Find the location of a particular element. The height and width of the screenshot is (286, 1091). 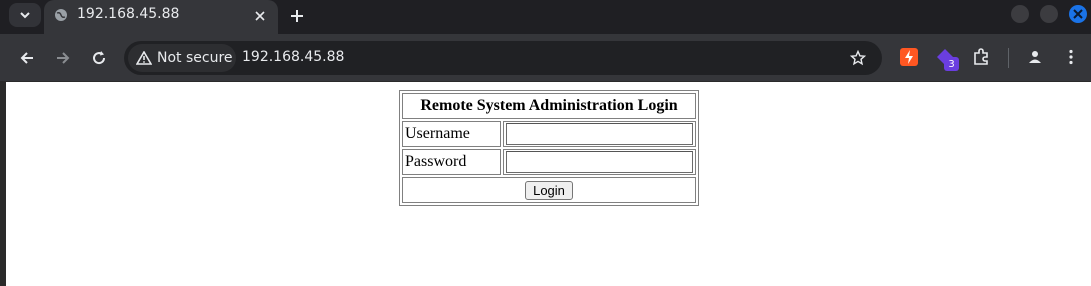

security-chip: Not secure is located at coordinates (182, 58).